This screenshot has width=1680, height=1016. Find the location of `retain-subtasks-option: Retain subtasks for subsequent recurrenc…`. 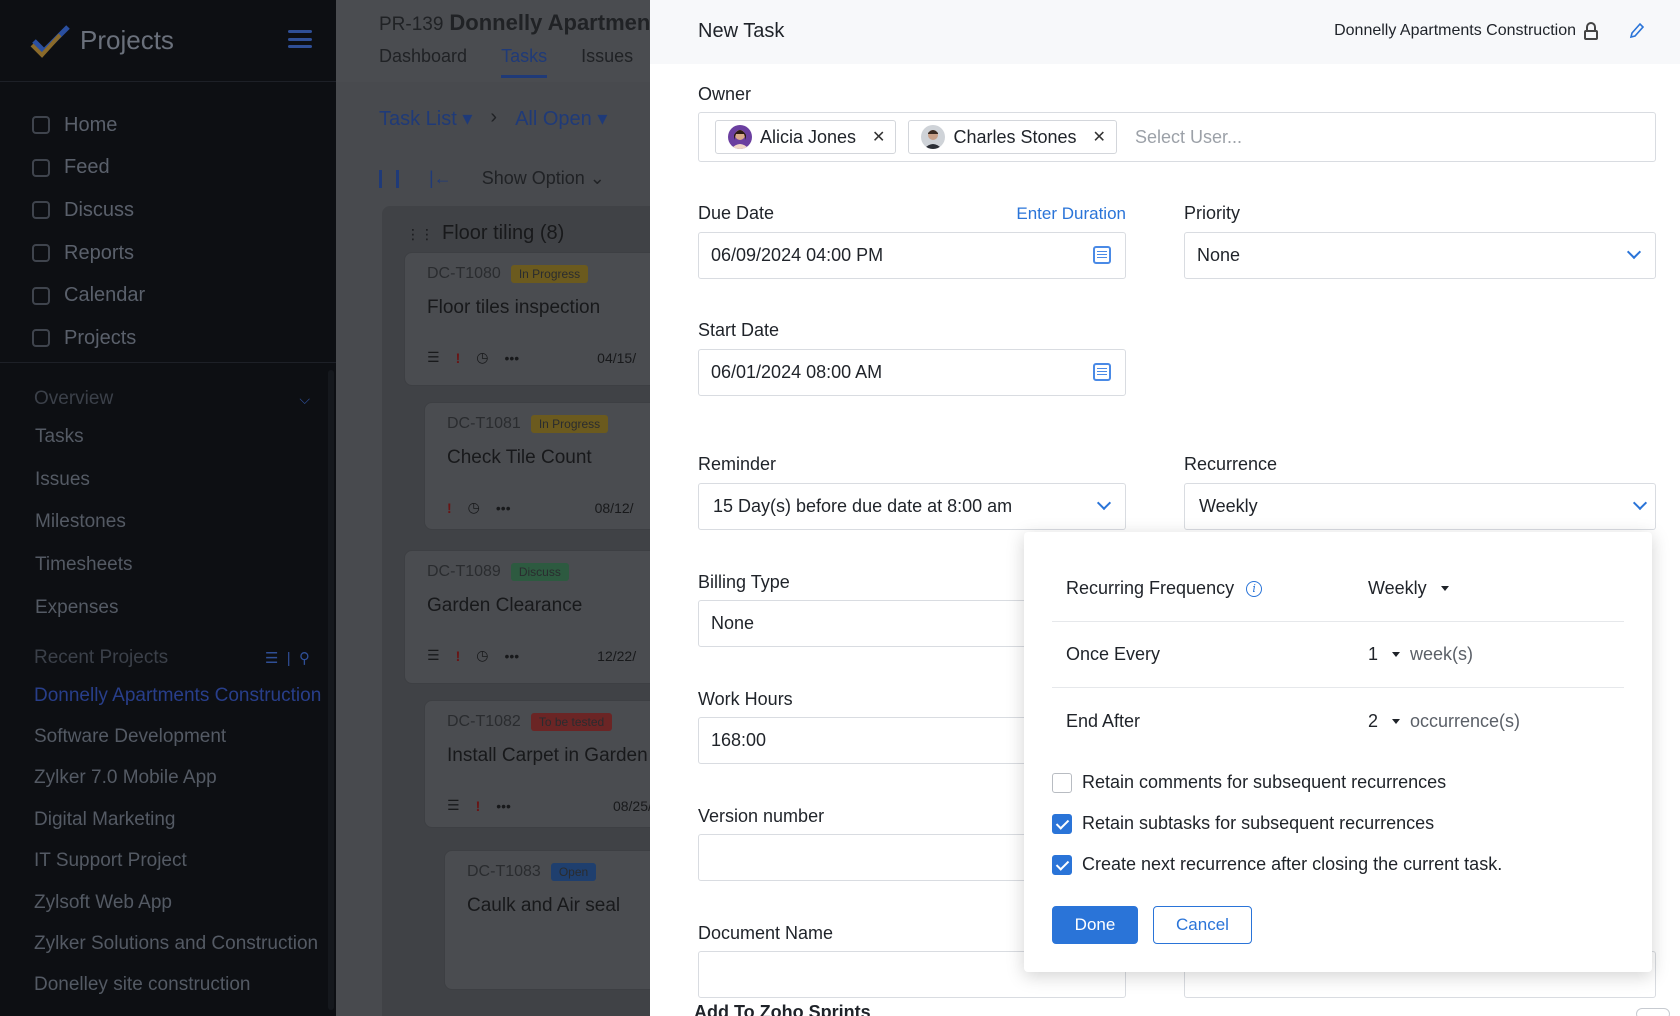

retain-subtasks-option: Retain subtasks for subsequent recurrenc… is located at coordinates (1243, 823).